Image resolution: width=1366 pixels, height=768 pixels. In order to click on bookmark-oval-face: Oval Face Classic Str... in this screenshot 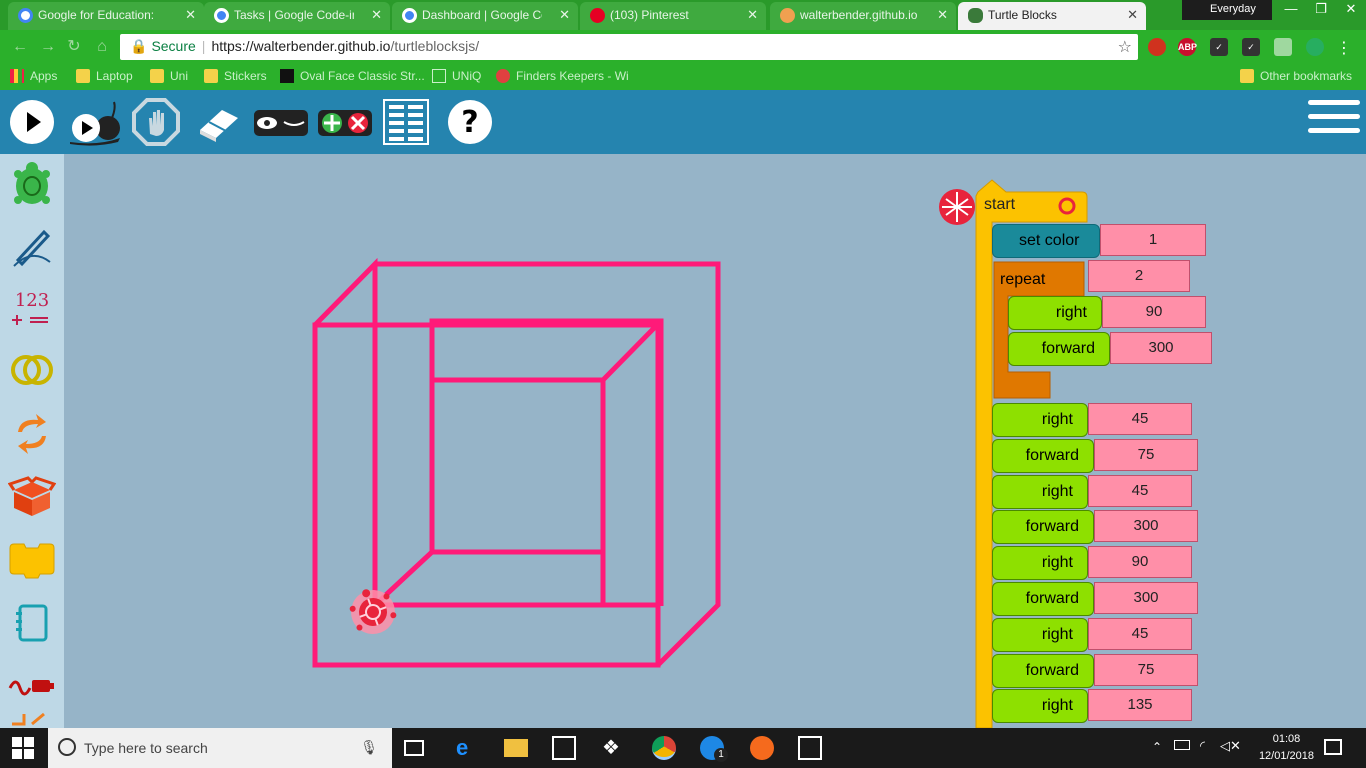, I will do `click(352, 76)`.